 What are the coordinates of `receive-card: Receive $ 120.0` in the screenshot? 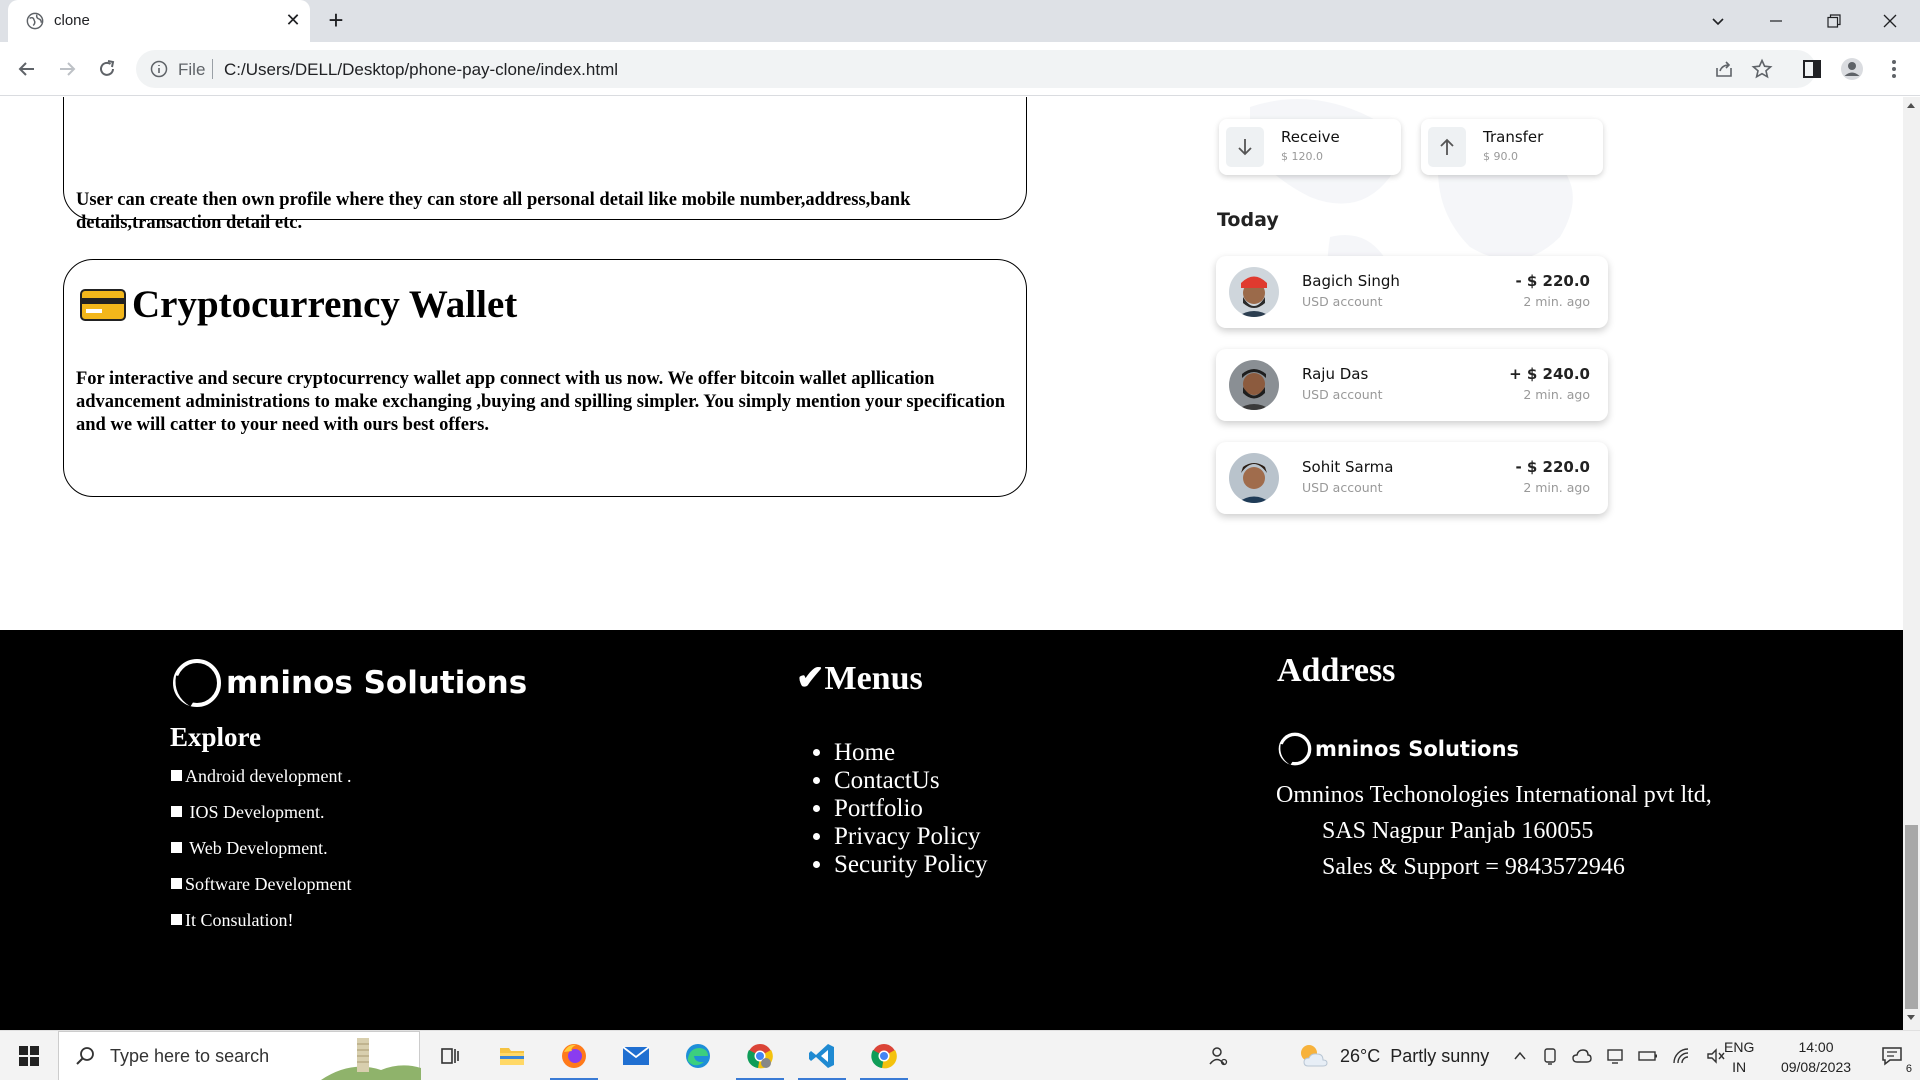 It's located at (1310, 147).